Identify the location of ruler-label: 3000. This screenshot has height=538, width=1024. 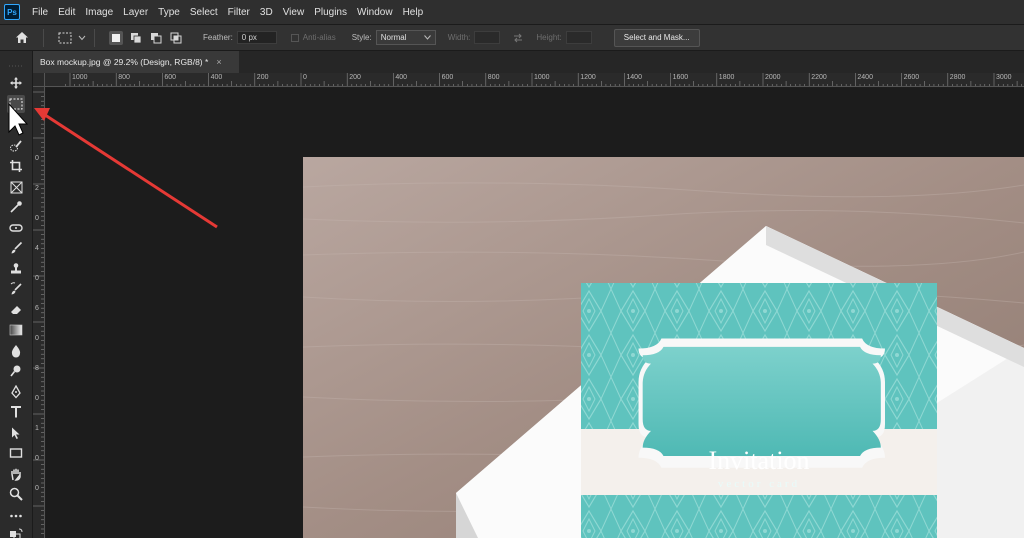
(1004, 77).